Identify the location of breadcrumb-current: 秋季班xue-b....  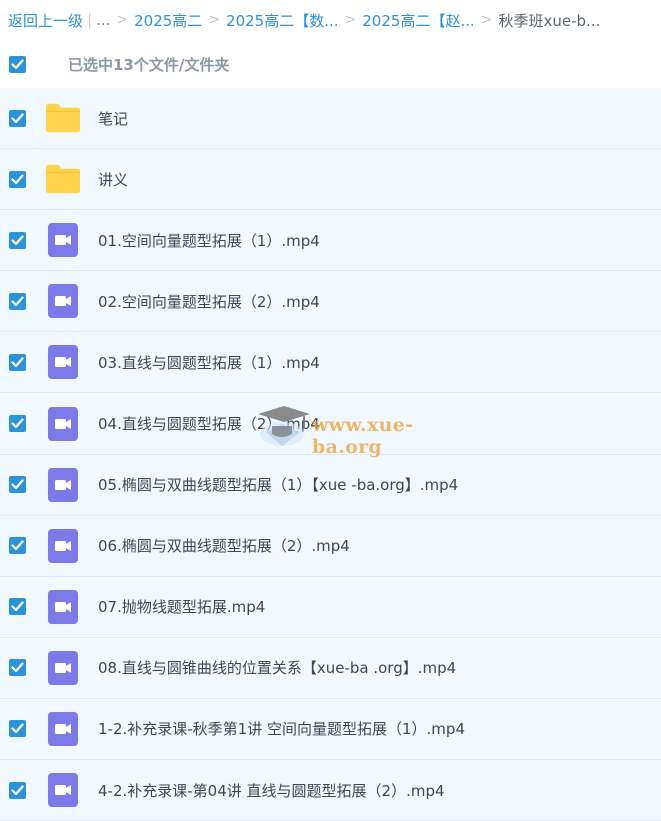
(549, 20).